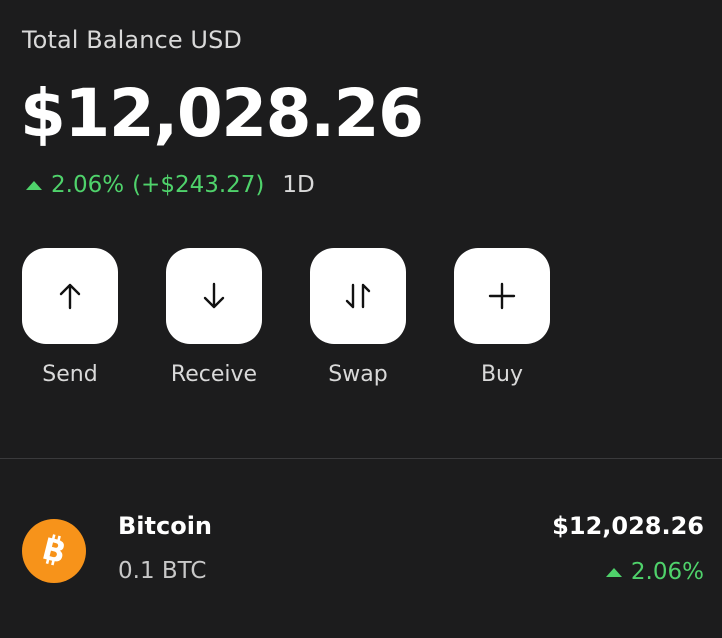 This screenshot has height=638, width=722. Describe the element at coordinates (502, 374) in the screenshot. I see `buy-label: Buy` at that location.